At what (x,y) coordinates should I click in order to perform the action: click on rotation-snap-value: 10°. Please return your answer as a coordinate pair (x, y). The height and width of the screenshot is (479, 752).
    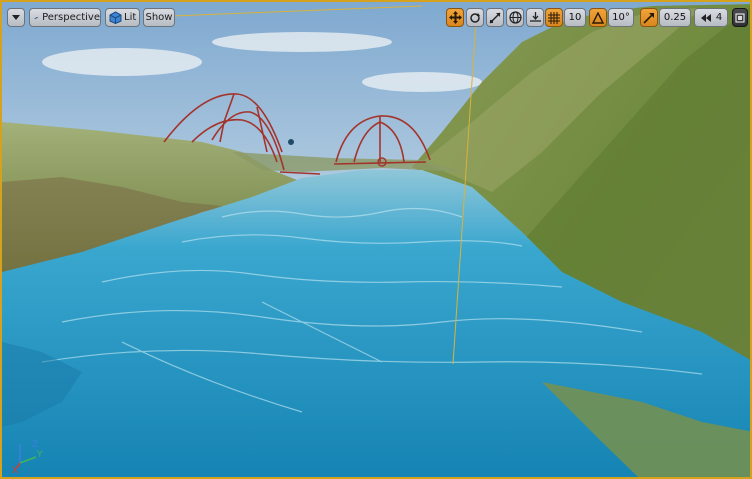
    Looking at the image, I should click on (621, 17).